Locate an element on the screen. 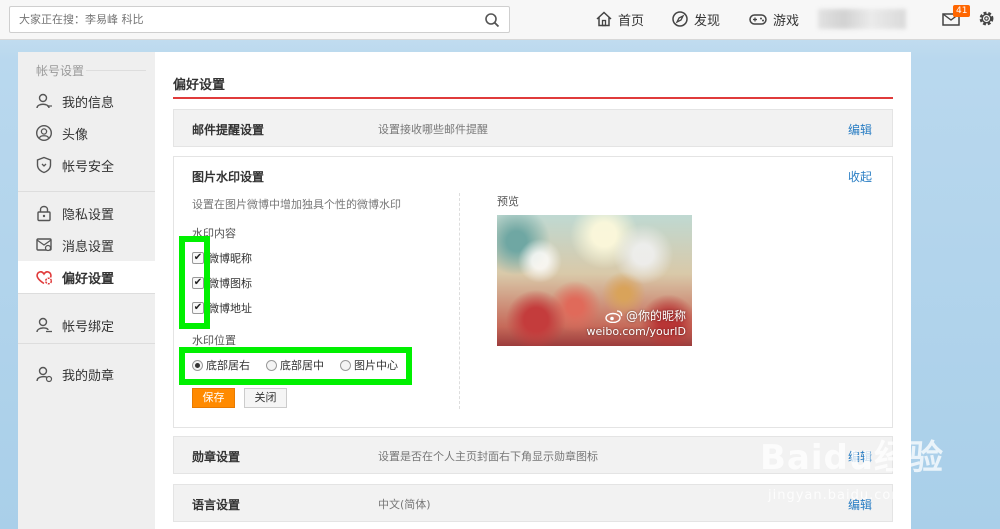 The width and height of the screenshot is (1000, 529). sidebar-item-label: 帐号绑定 is located at coordinates (88, 327).